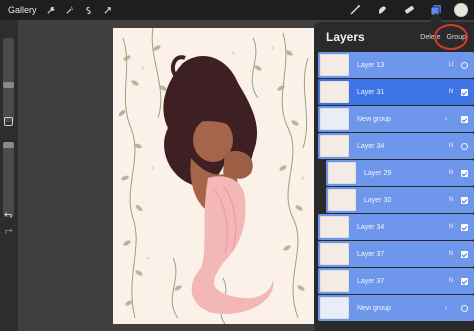 The image size is (474, 331). Describe the element at coordinates (70, 10) in the screenshot. I see `magic-wand-icon` at that location.